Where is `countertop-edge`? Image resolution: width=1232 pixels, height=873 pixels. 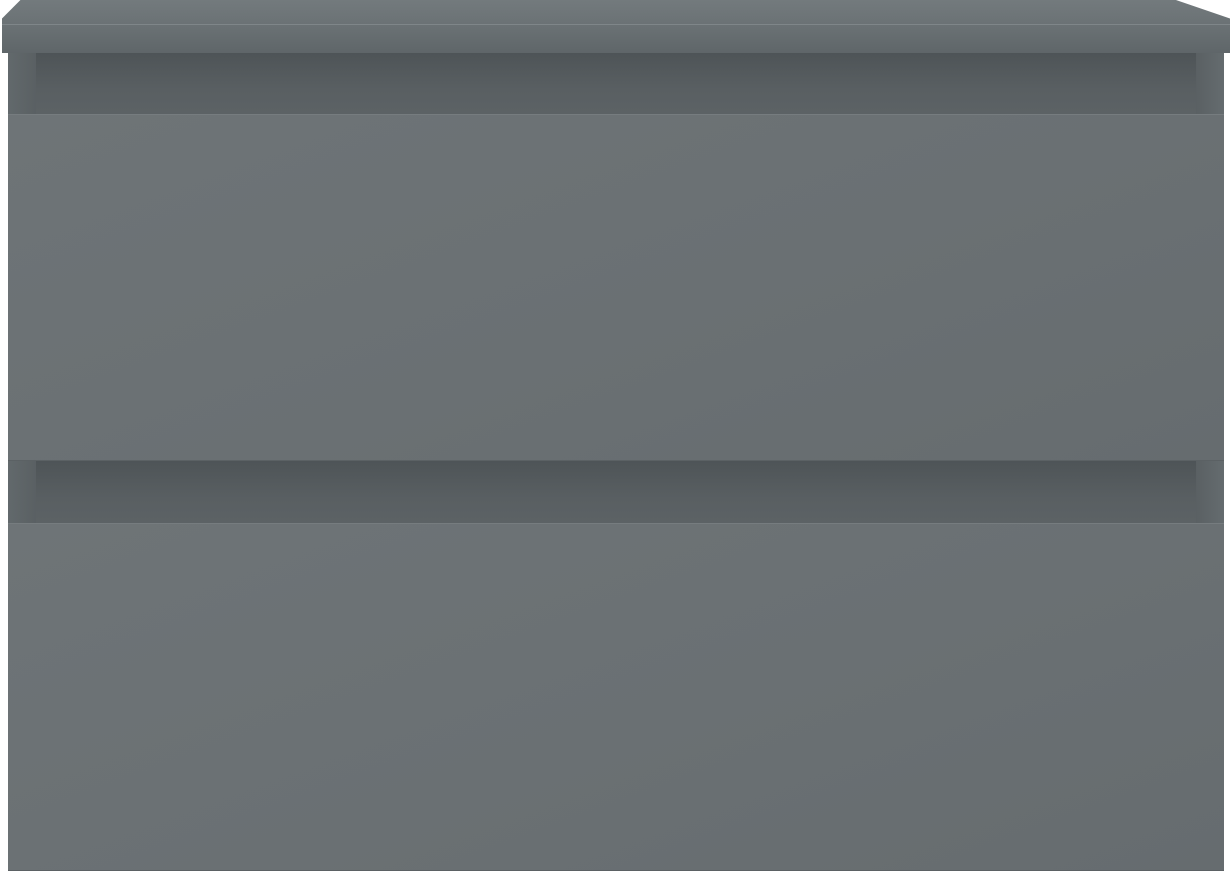
countertop-edge is located at coordinates (616, 24).